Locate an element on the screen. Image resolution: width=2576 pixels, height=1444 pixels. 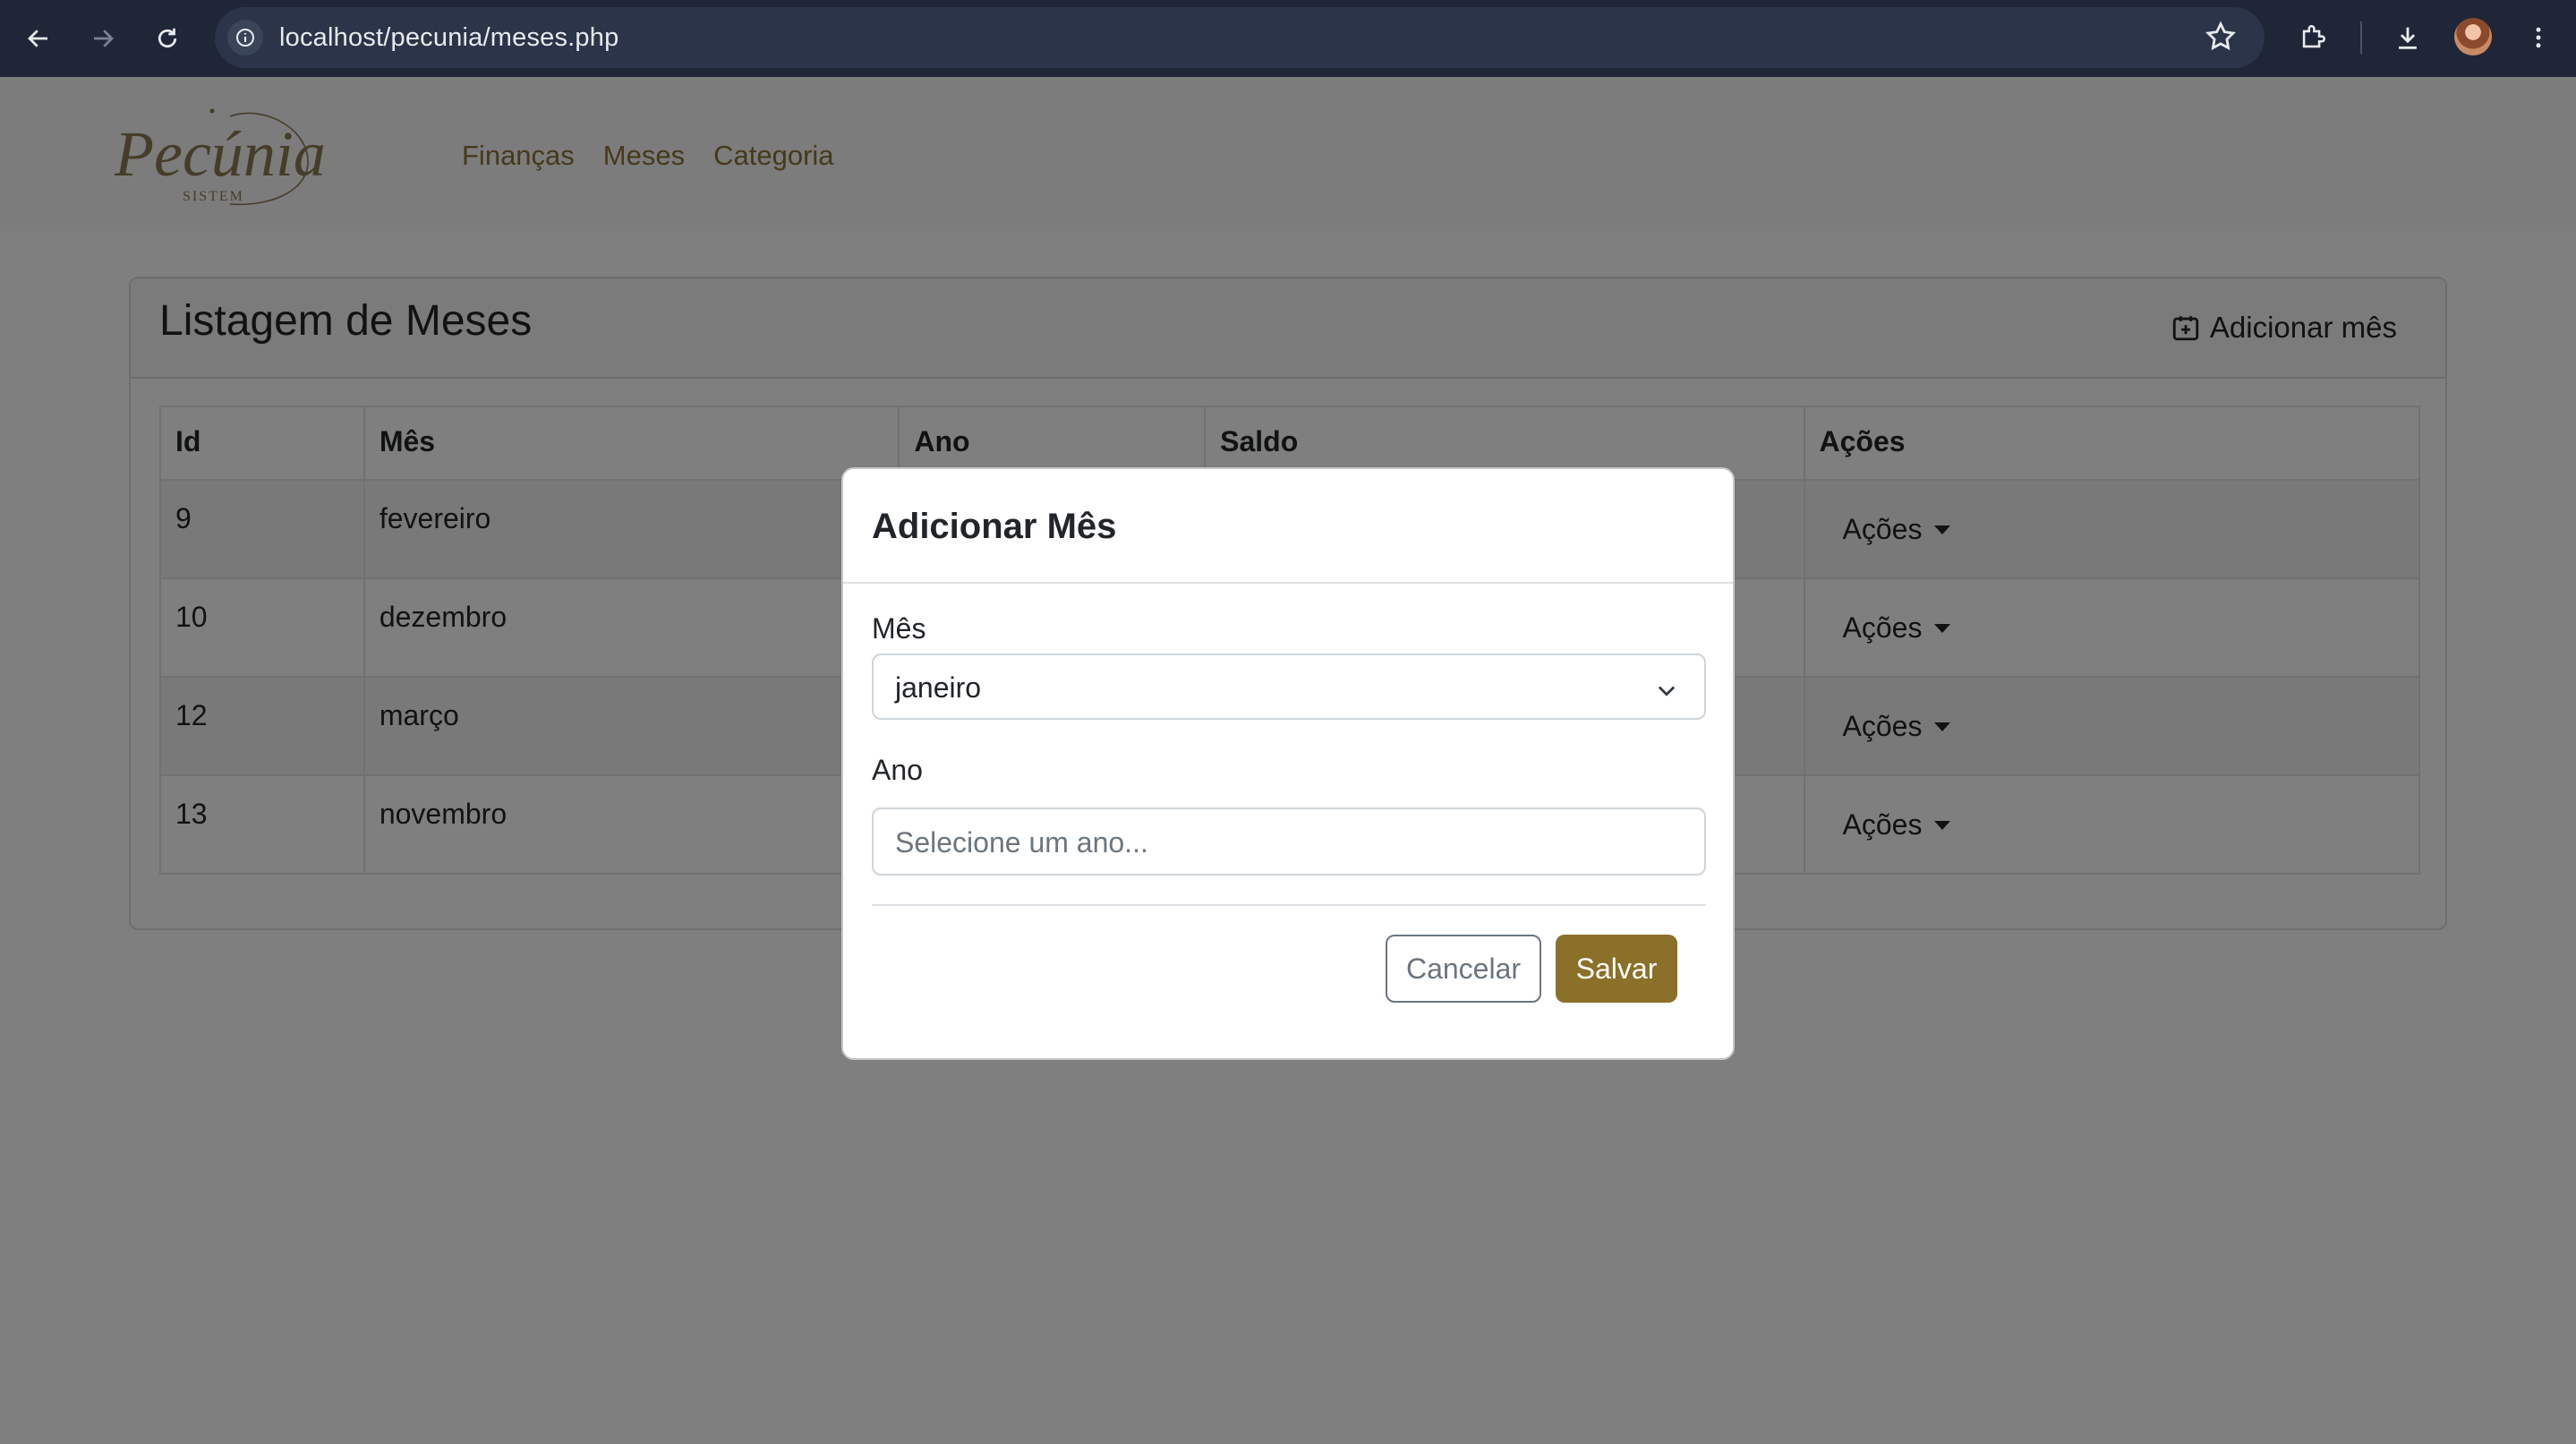
address-bar: localhost/pecunia/meses.php is located at coordinates (1240, 37).